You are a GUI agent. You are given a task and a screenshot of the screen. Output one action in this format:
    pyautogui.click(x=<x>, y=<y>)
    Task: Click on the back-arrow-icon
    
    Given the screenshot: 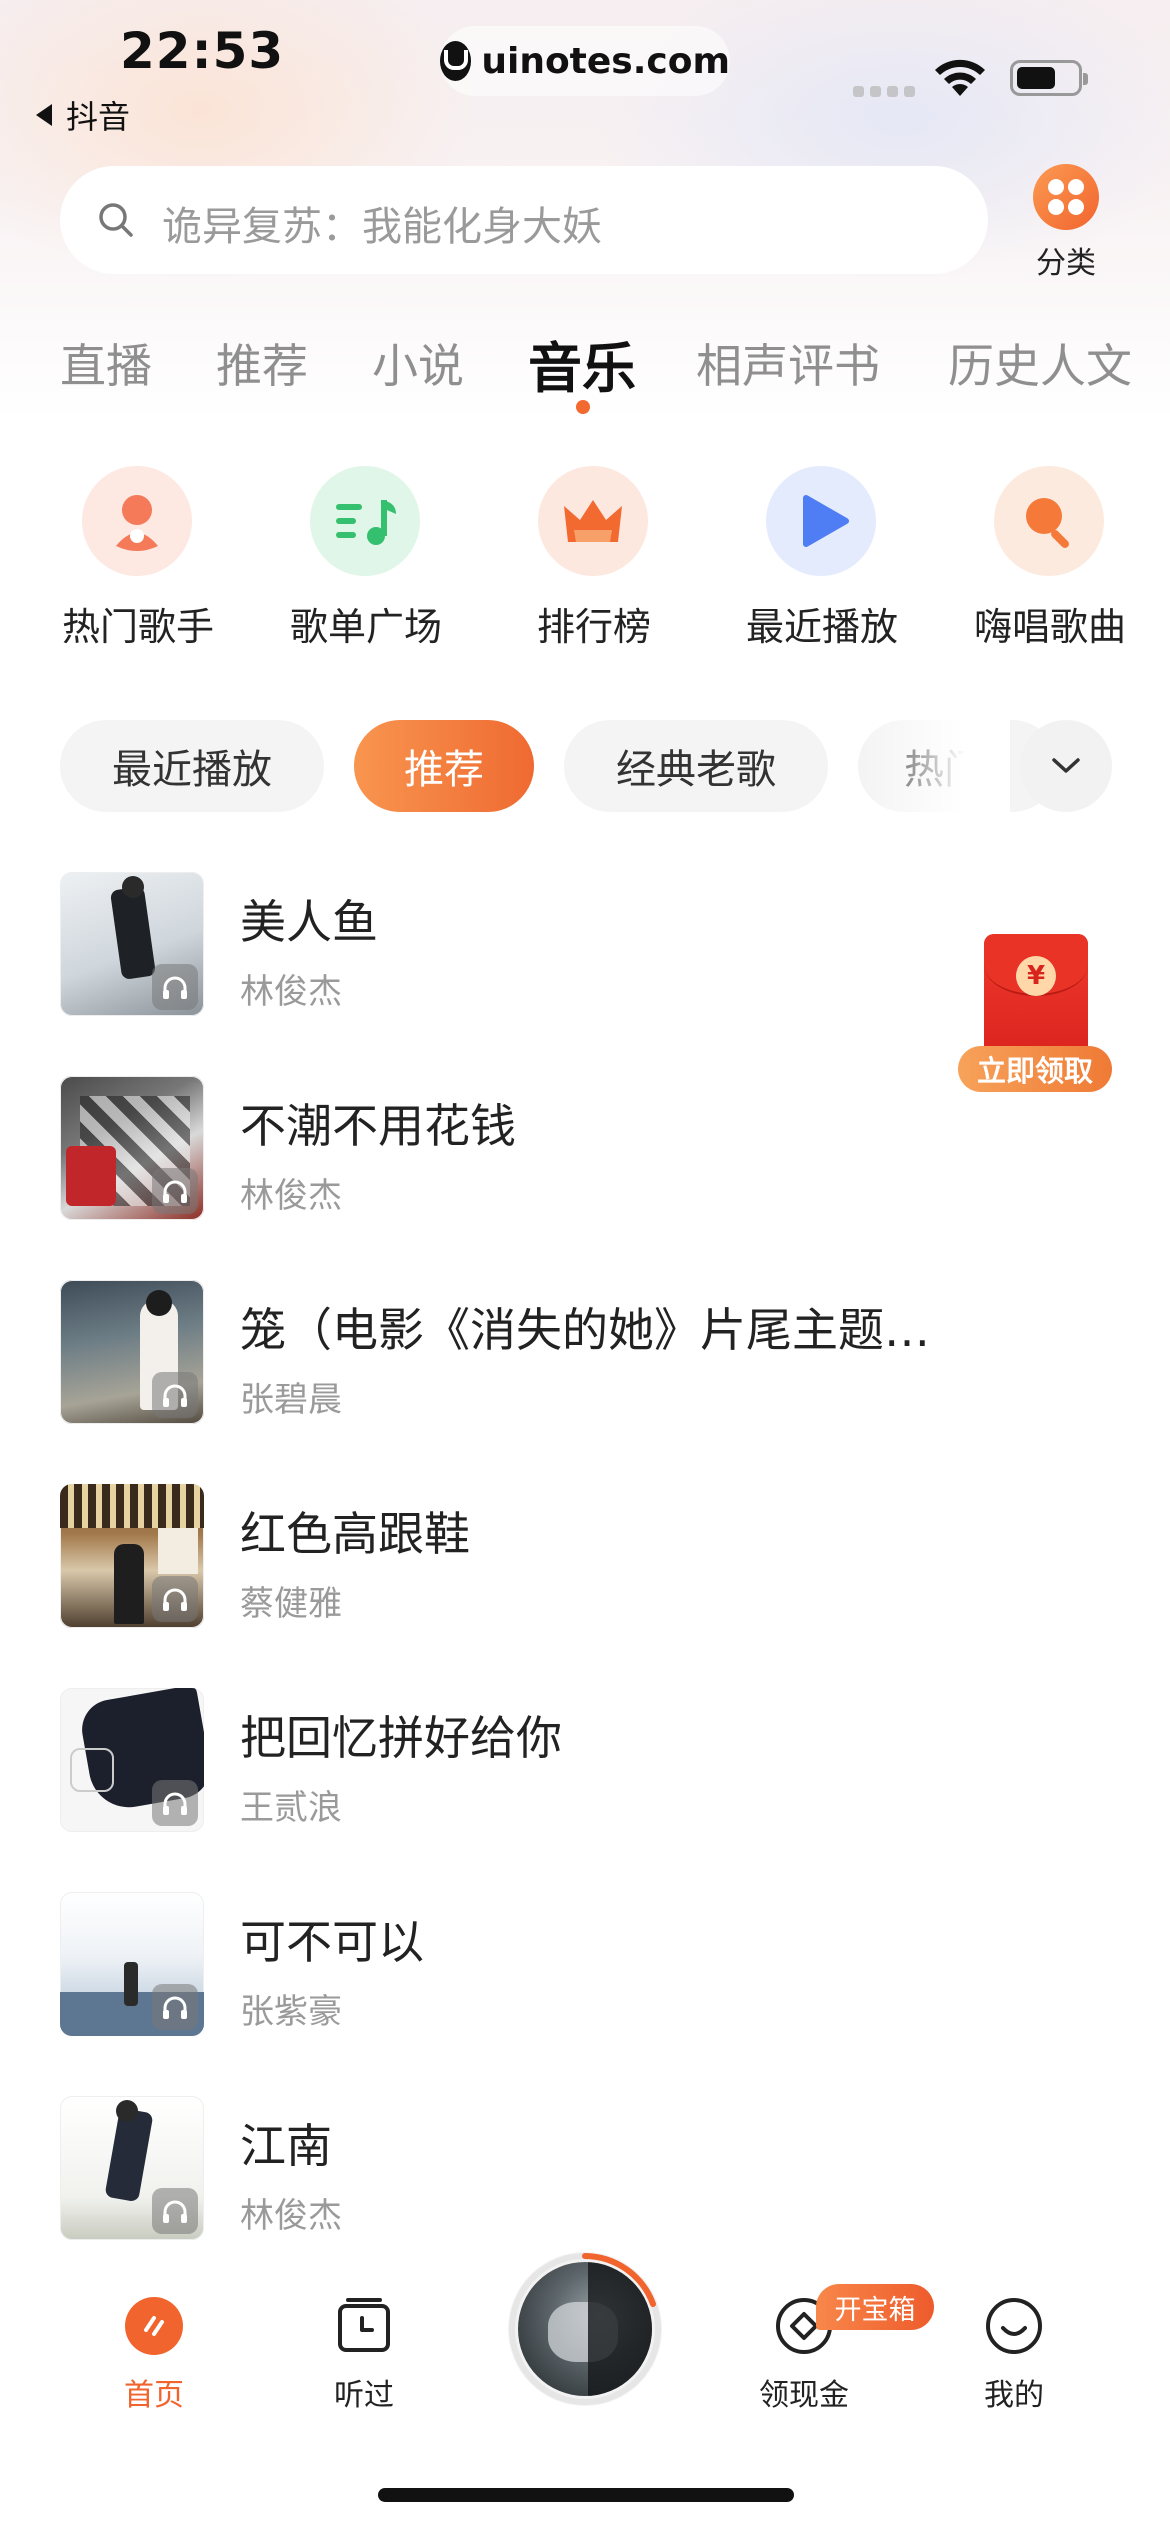 What is the action you would take?
    pyautogui.click(x=44, y=115)
    